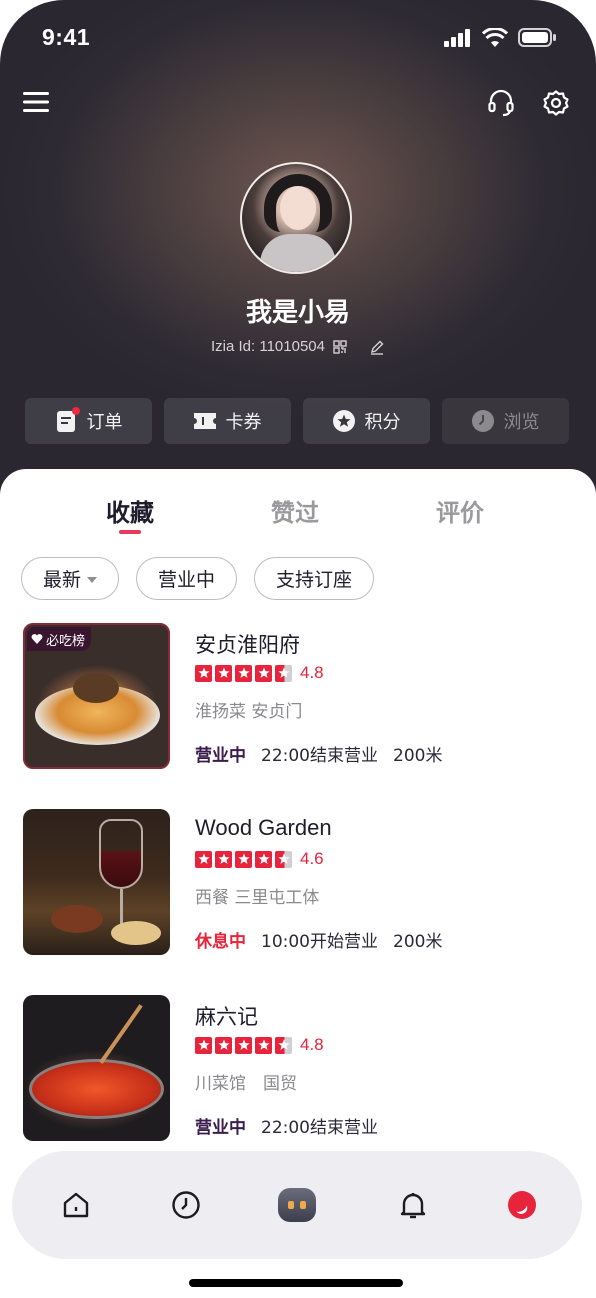  What do you see at coordinates (226, 1017) in the screenshot?
I see `restaurant-name: 麻六记` at bounding box center [226, 1017].